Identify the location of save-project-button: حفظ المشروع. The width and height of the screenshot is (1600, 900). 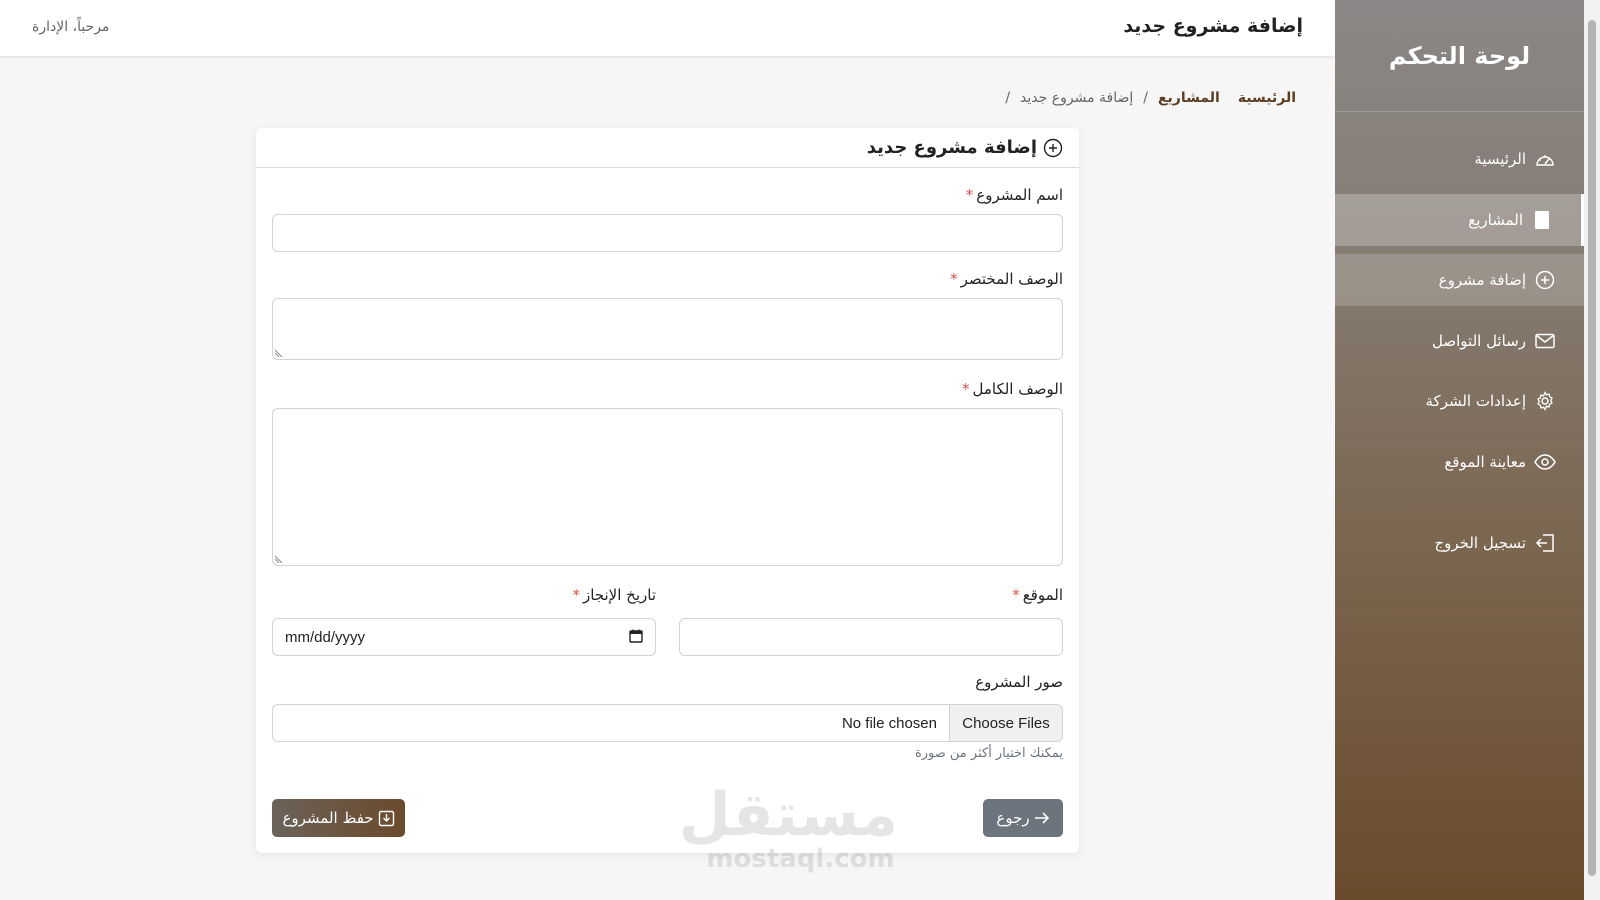
(338, 818).